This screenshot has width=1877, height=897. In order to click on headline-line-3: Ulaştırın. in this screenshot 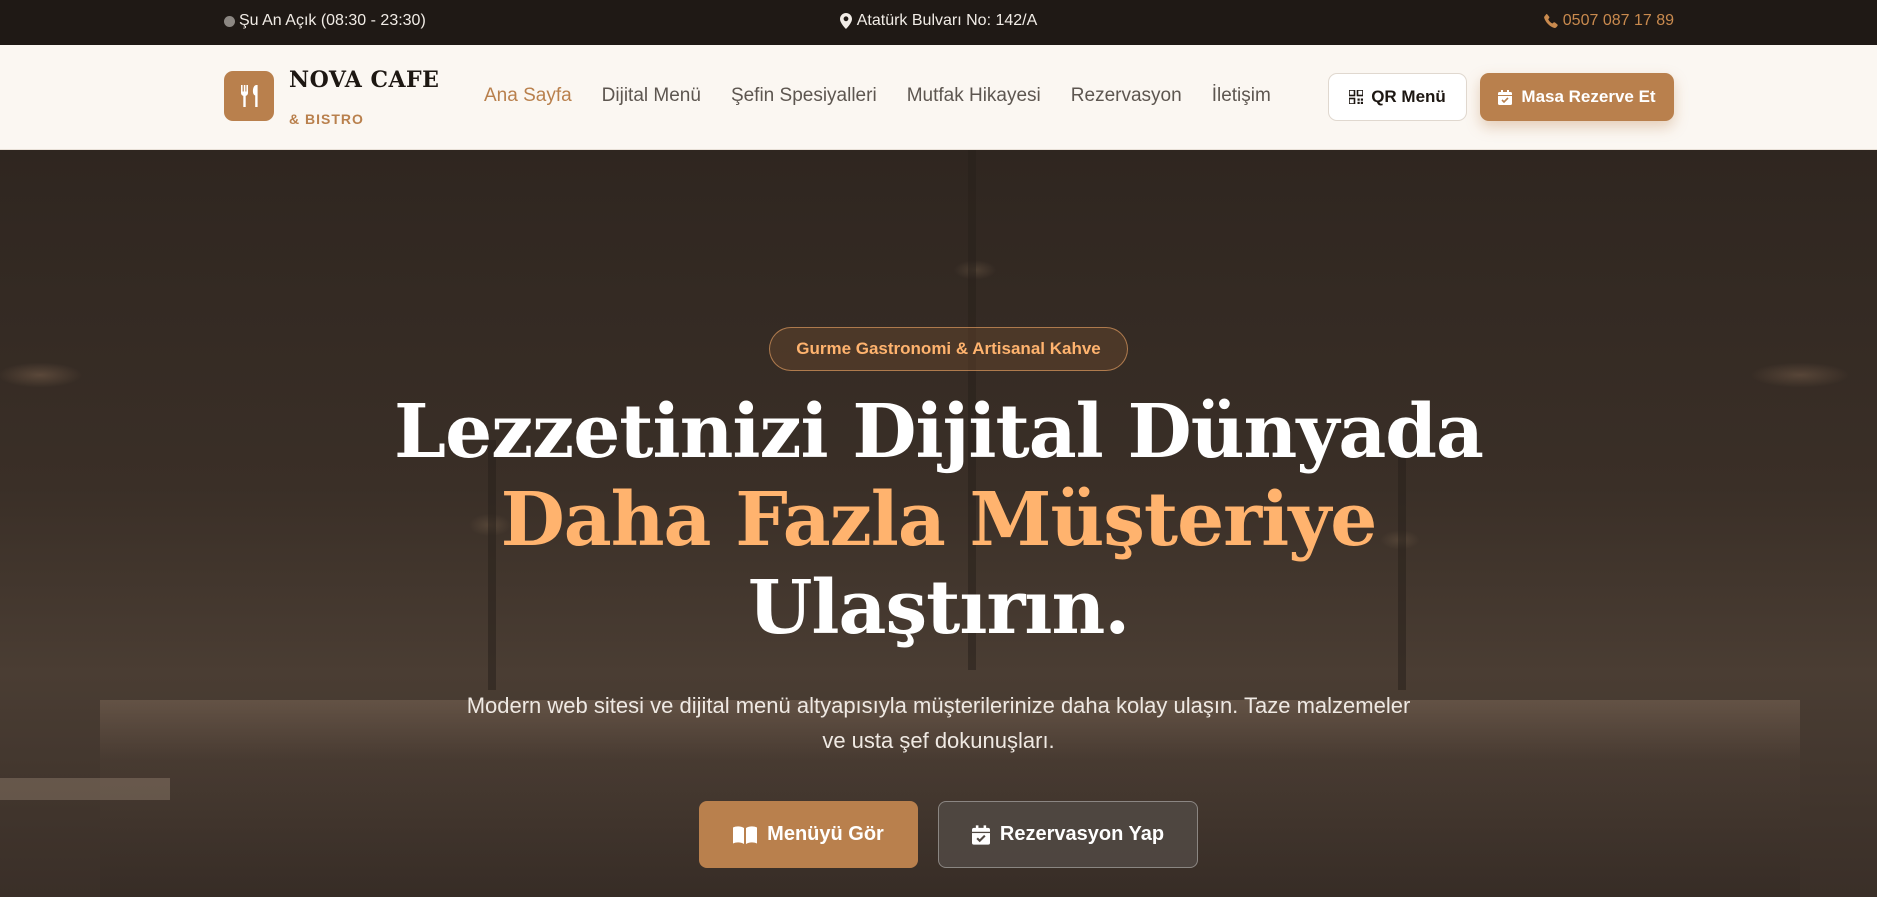, I will do `click(938, 608)`.